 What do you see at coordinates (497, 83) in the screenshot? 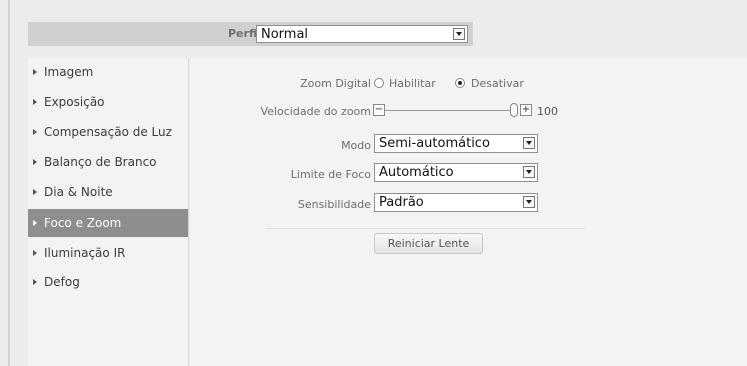
I see `zoom-digital-disable-label: Desativar` at bounding box center [497, 83].